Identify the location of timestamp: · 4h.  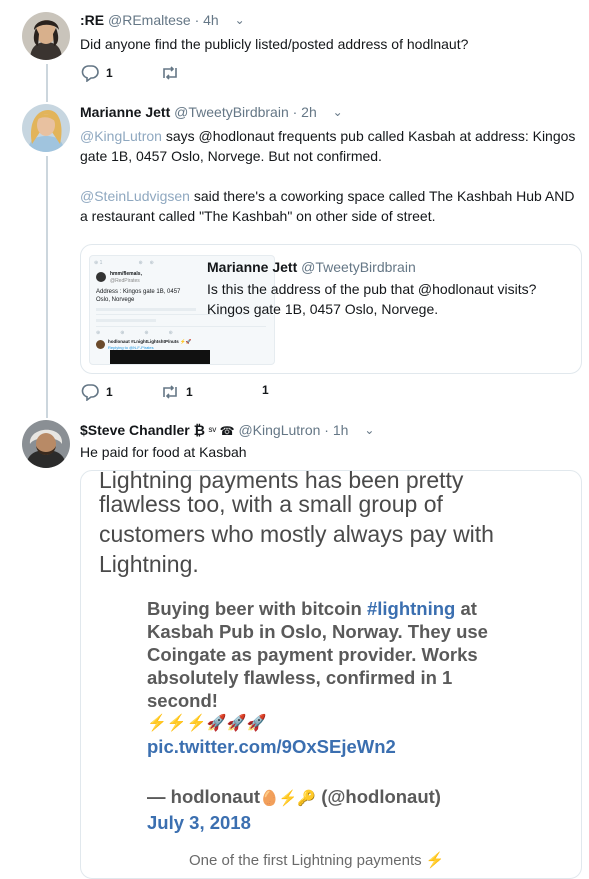
(207, 20).